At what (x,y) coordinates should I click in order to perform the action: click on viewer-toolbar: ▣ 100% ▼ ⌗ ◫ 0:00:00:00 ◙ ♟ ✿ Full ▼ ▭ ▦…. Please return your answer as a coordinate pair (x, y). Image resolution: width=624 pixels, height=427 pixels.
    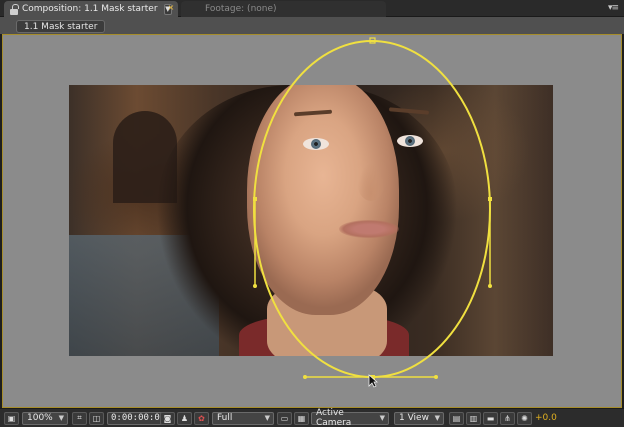
    Looking at the image, I should click on (312, 417).